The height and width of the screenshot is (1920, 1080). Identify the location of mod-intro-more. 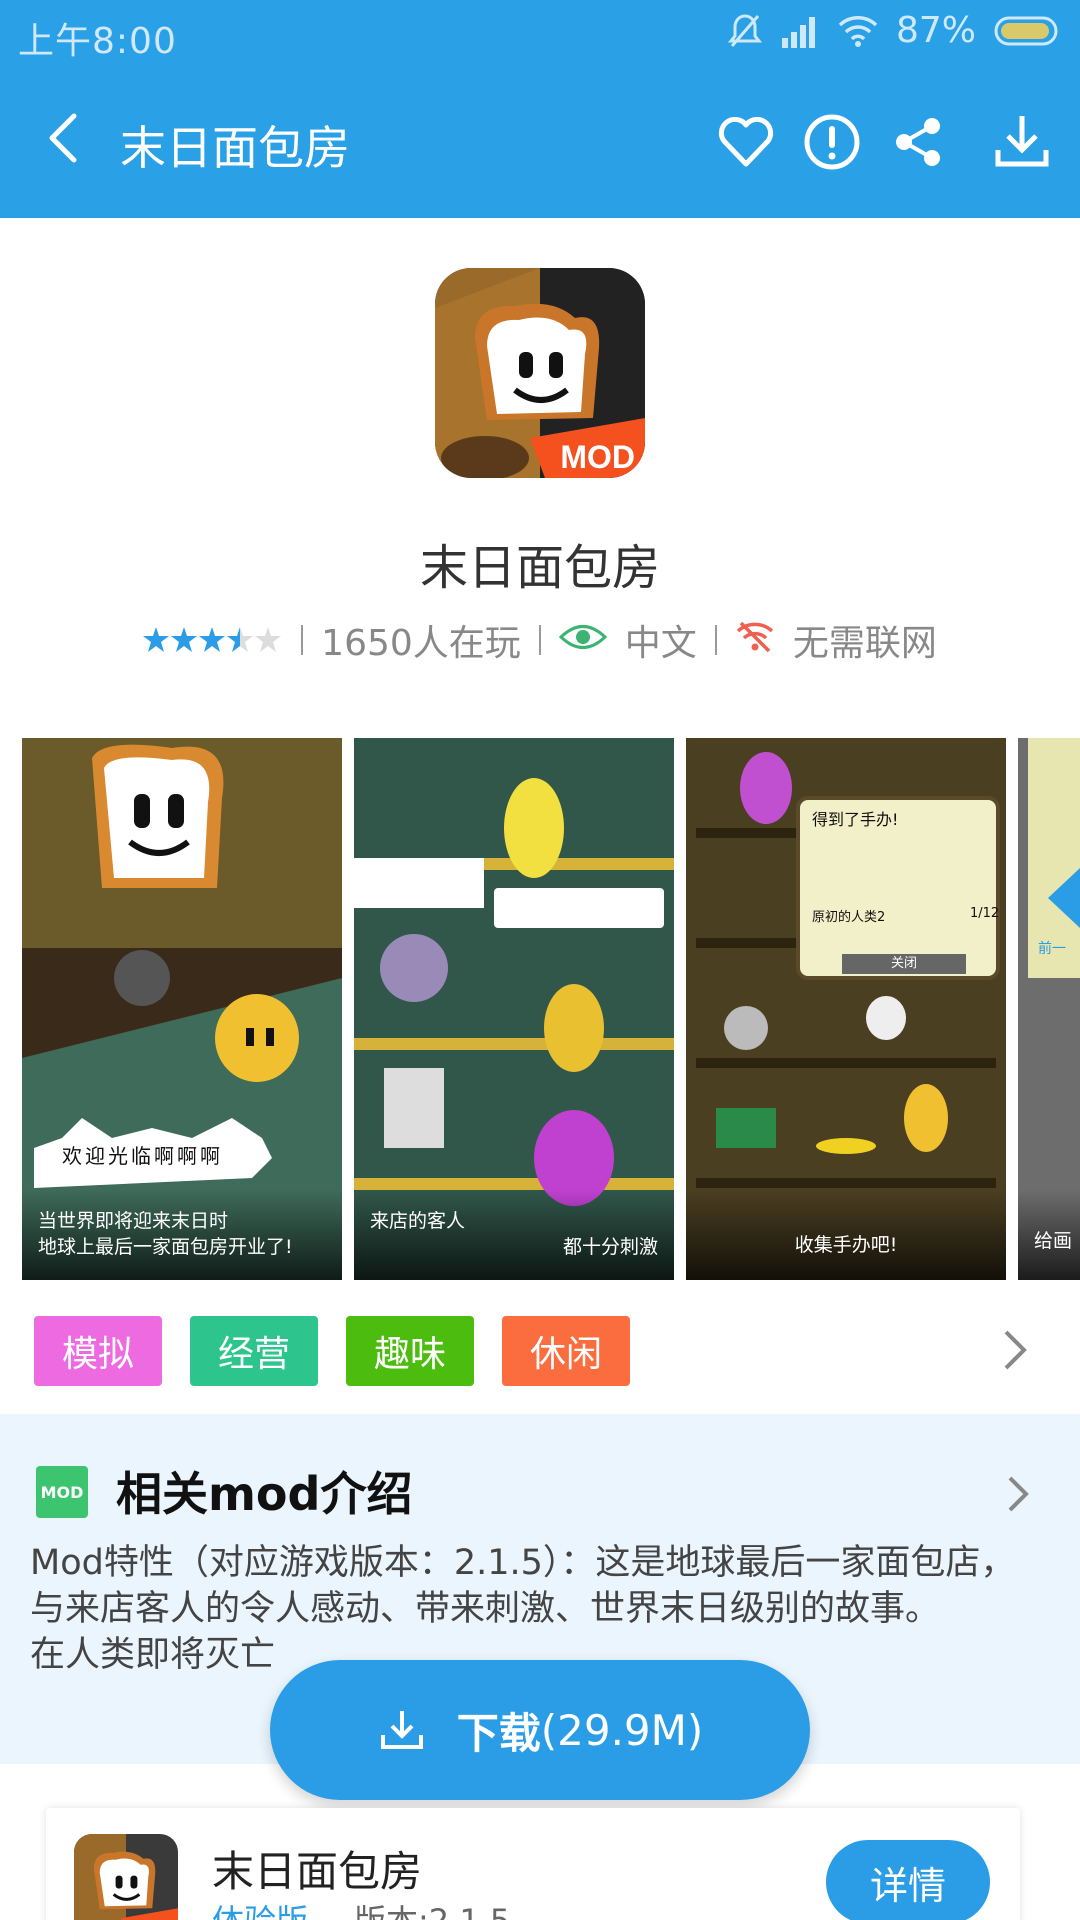
(1018, 1494).